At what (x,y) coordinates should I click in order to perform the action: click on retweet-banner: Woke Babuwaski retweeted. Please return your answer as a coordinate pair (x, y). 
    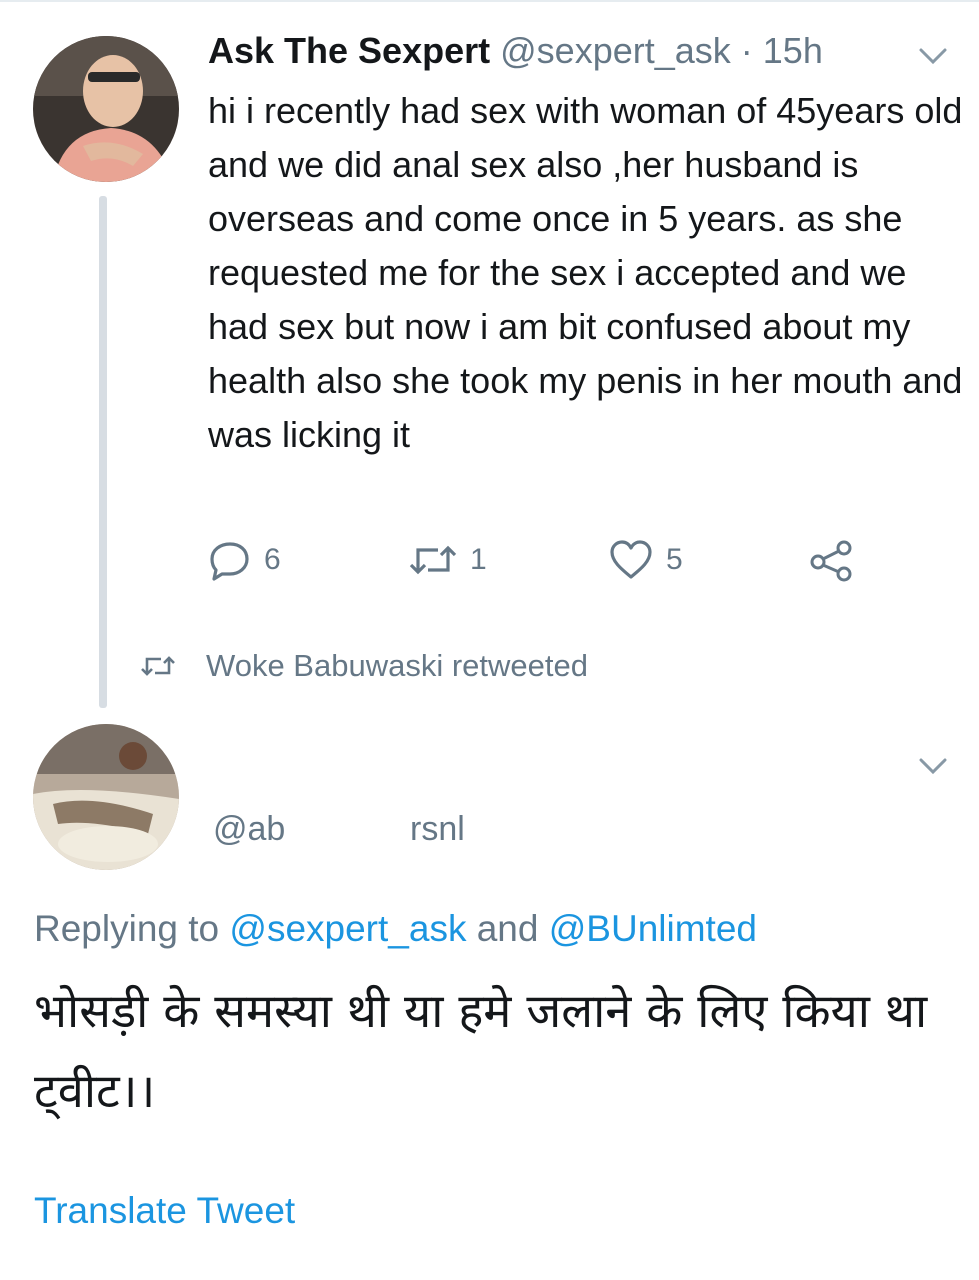
    Looking at the image, I should click on (364, 666).